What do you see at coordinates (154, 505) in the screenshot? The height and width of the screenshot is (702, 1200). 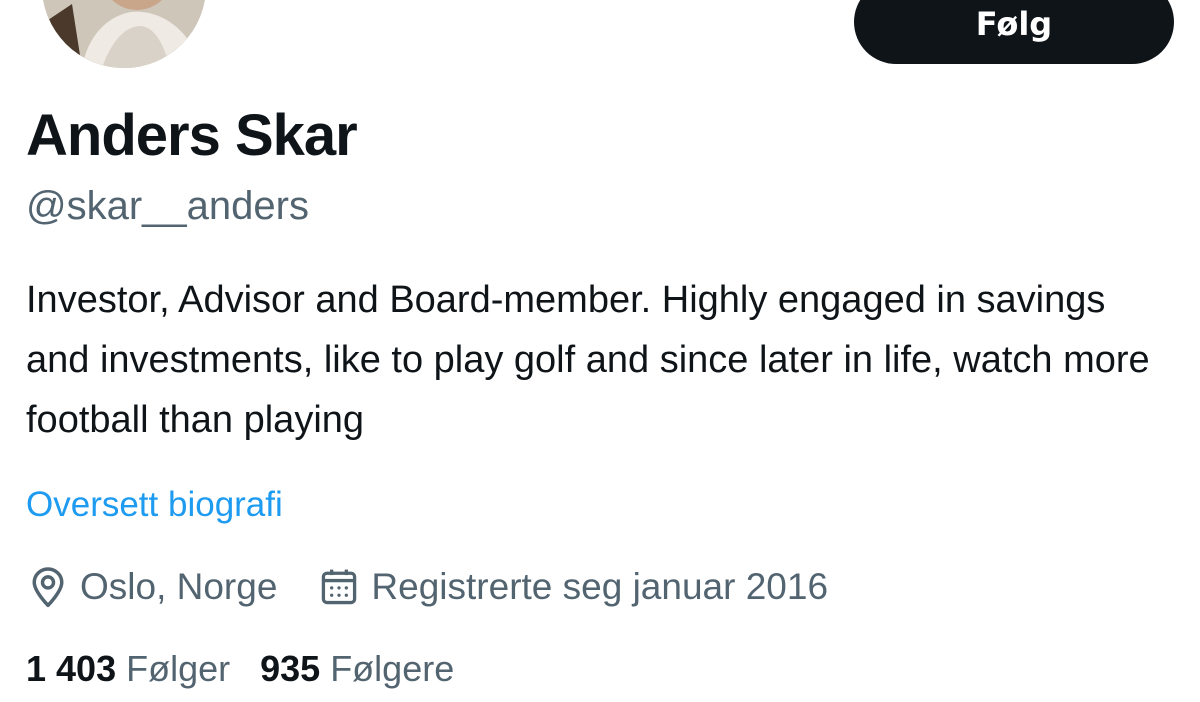 I see `translate-bio-link: Oversett biografi` at bounding box center [154, 505].